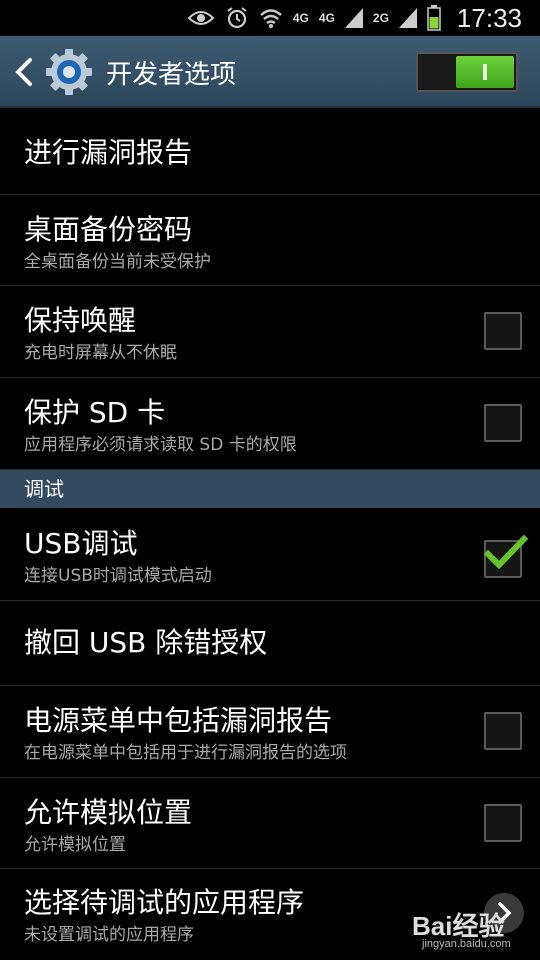 The height and width of the screenshot is (960, 540). I want to click on list-item-stay-awake: 保持唤醒 充电时屏幕从不休眠, so click(270, 332).